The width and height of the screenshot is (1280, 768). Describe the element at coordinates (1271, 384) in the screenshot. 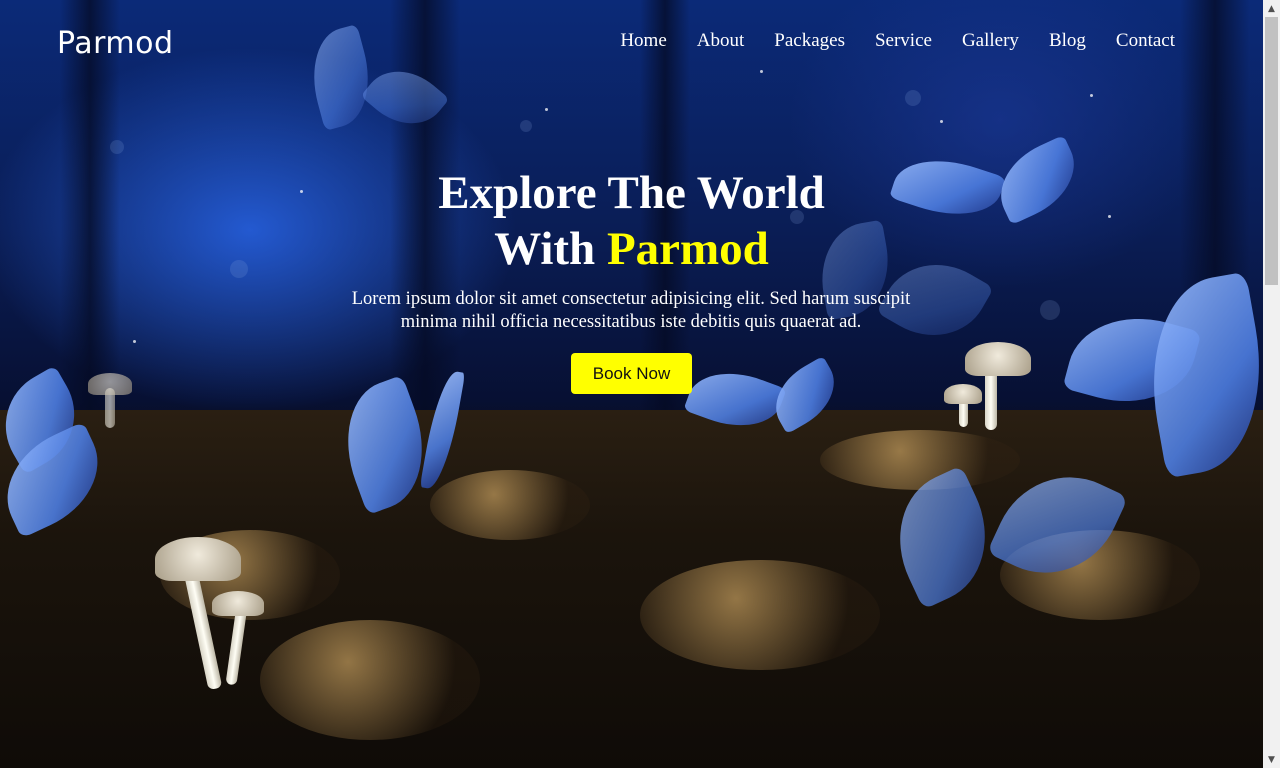

I see `page-scrollbar: ▲ ▼` at that location.